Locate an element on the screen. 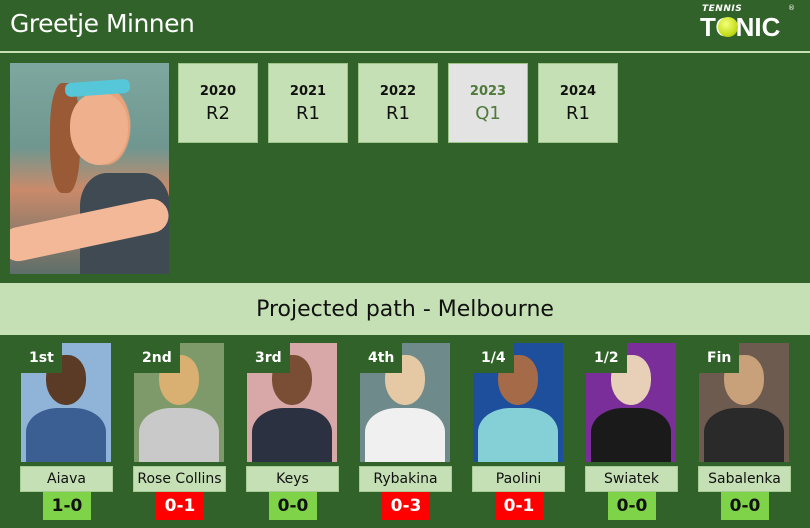 This screenshot has height=528, width=810. opponent-name: Aiava is located at coordinates (66, 479).